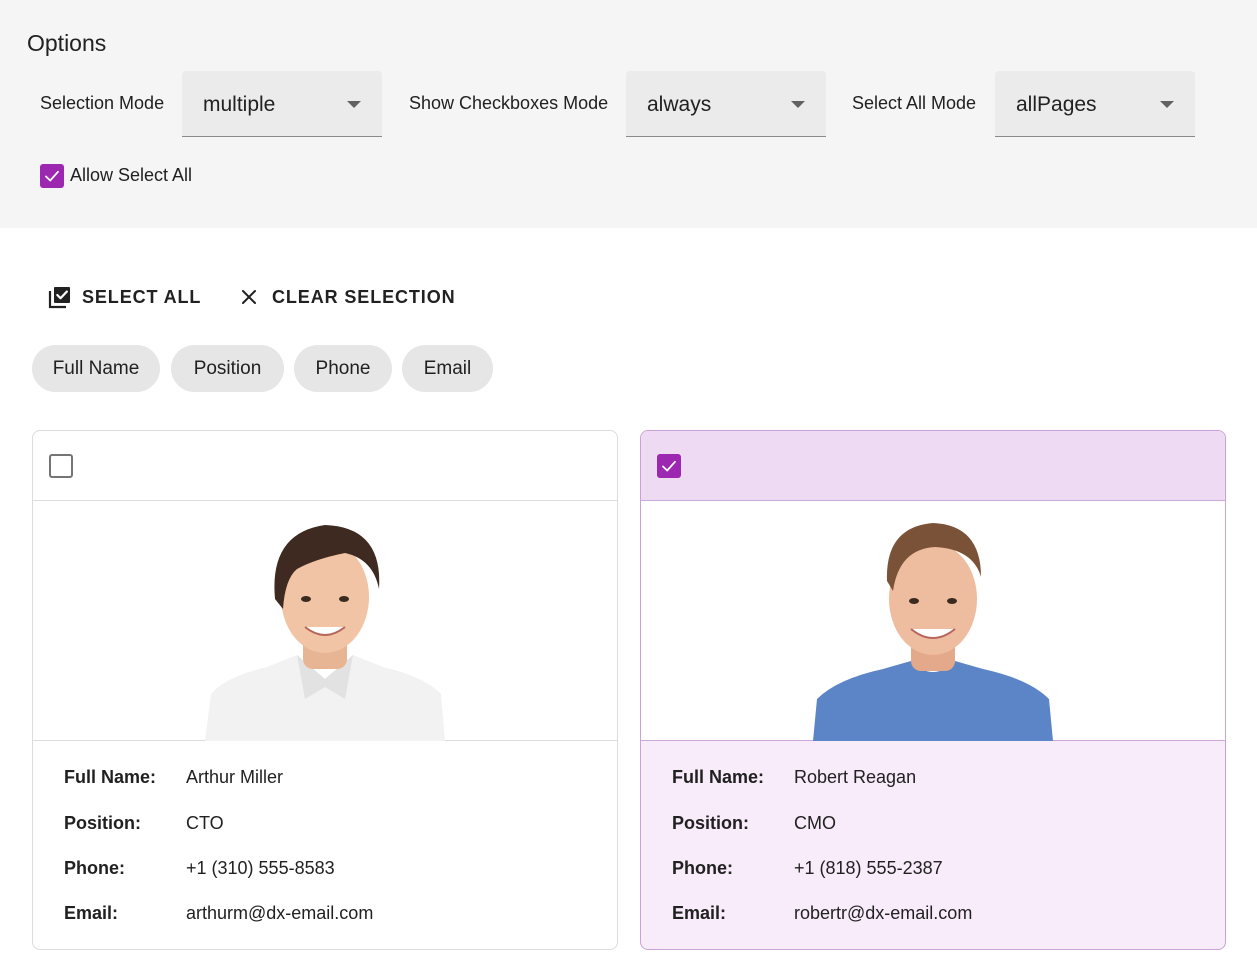  What do you see at coordinates (260, 868) in the screenshot?
I see `phone-value: +1 (310) 555-8583` at bounding box center [260, 868].